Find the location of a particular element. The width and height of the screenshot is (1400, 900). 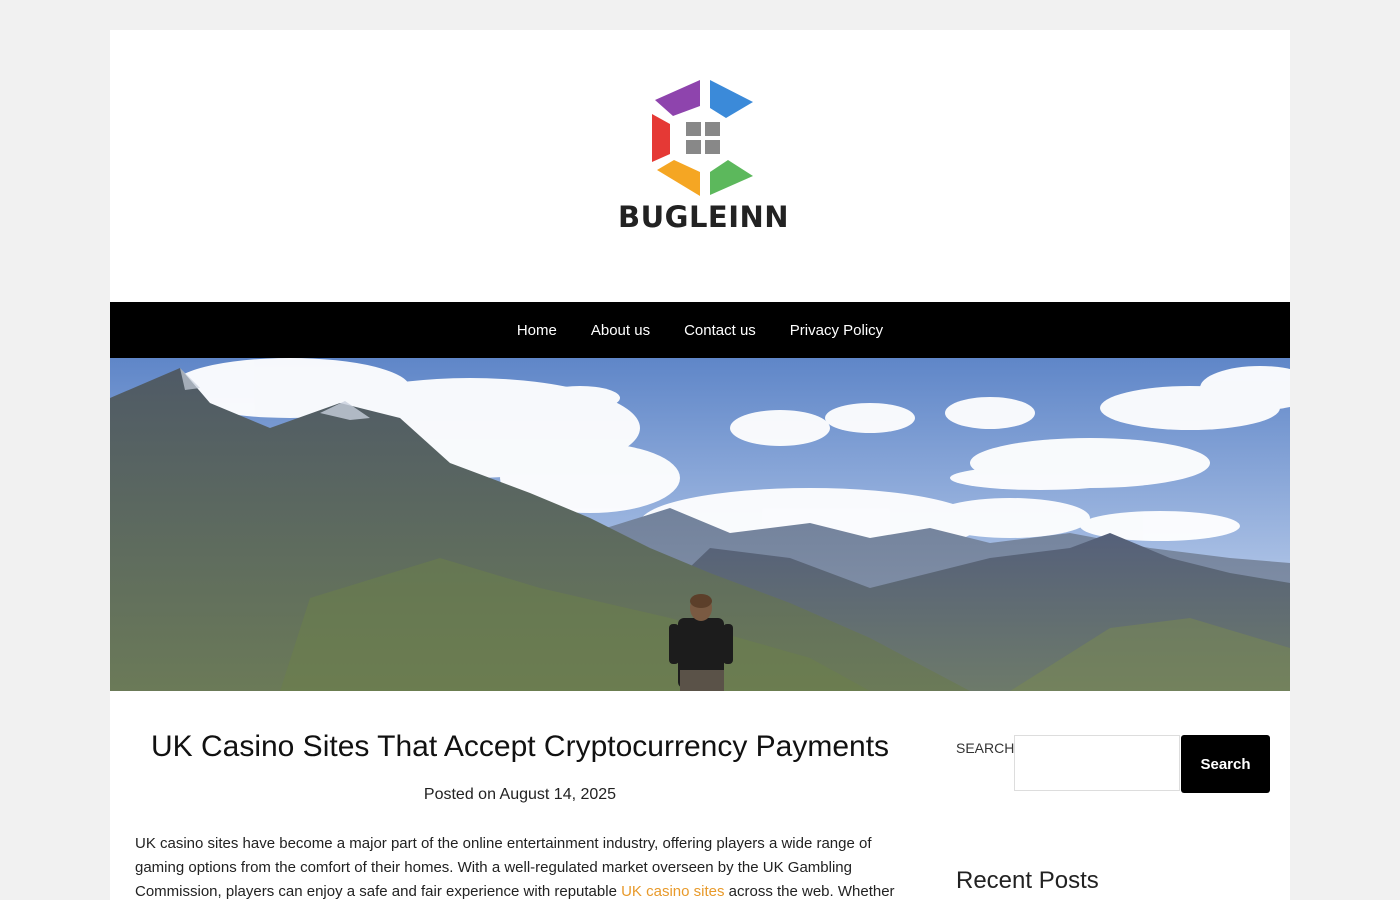

nav-item-home: Home is located at coordinates (537, 330).